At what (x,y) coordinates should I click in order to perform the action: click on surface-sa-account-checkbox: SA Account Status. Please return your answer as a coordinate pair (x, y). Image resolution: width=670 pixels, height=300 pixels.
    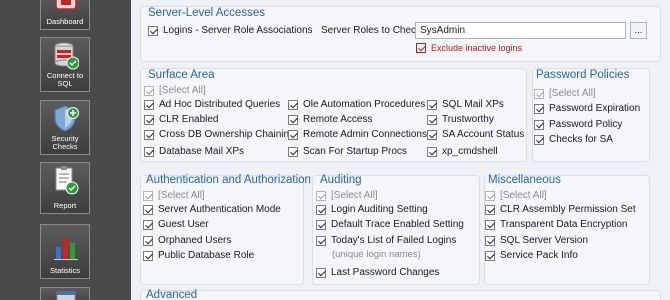
    Looking at the image, I should click on (475, 134).